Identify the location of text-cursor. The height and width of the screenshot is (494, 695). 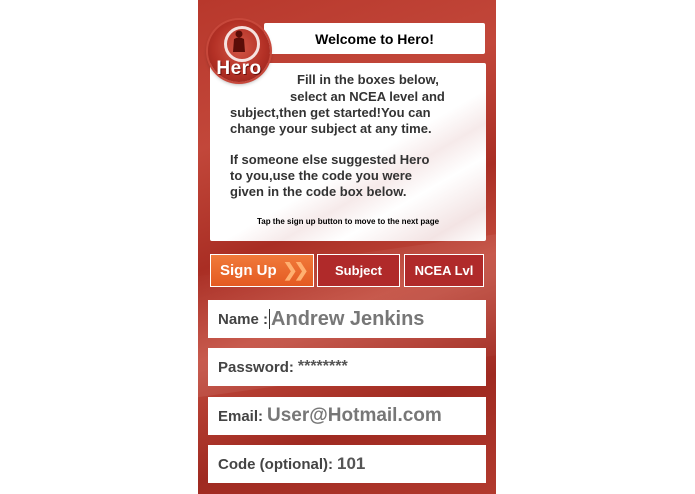
(270, 319).